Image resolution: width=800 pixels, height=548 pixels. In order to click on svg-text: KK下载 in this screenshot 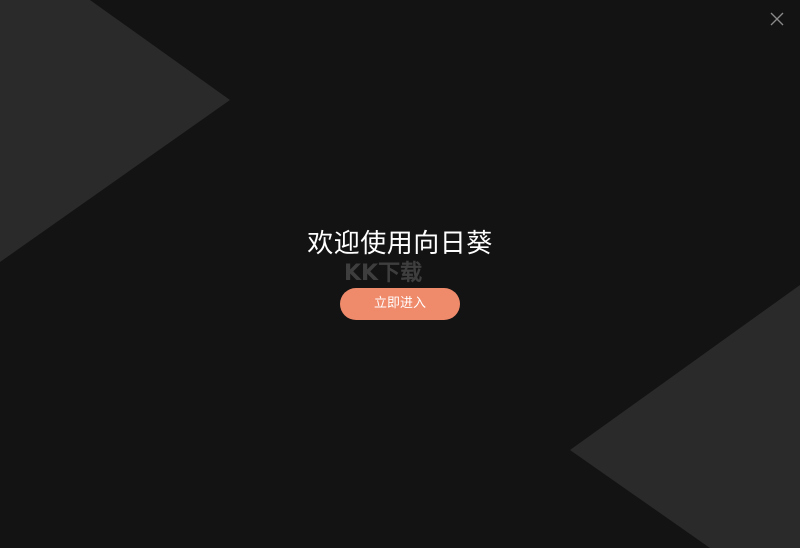, I will do `click(383, 273)`.